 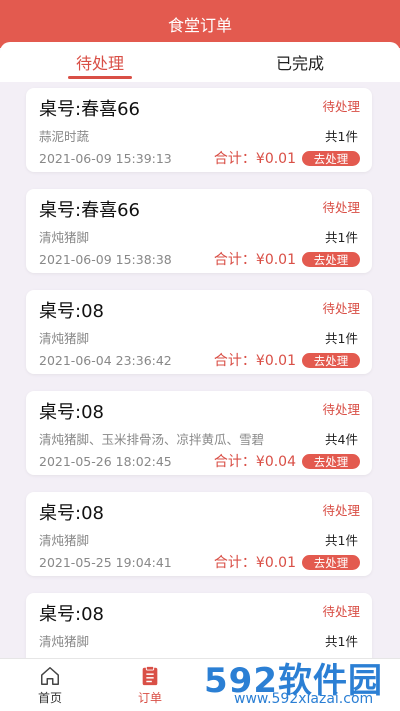 I want to click on order-time: 2021-06-09 15:39:13, so click(x=105, y=158).